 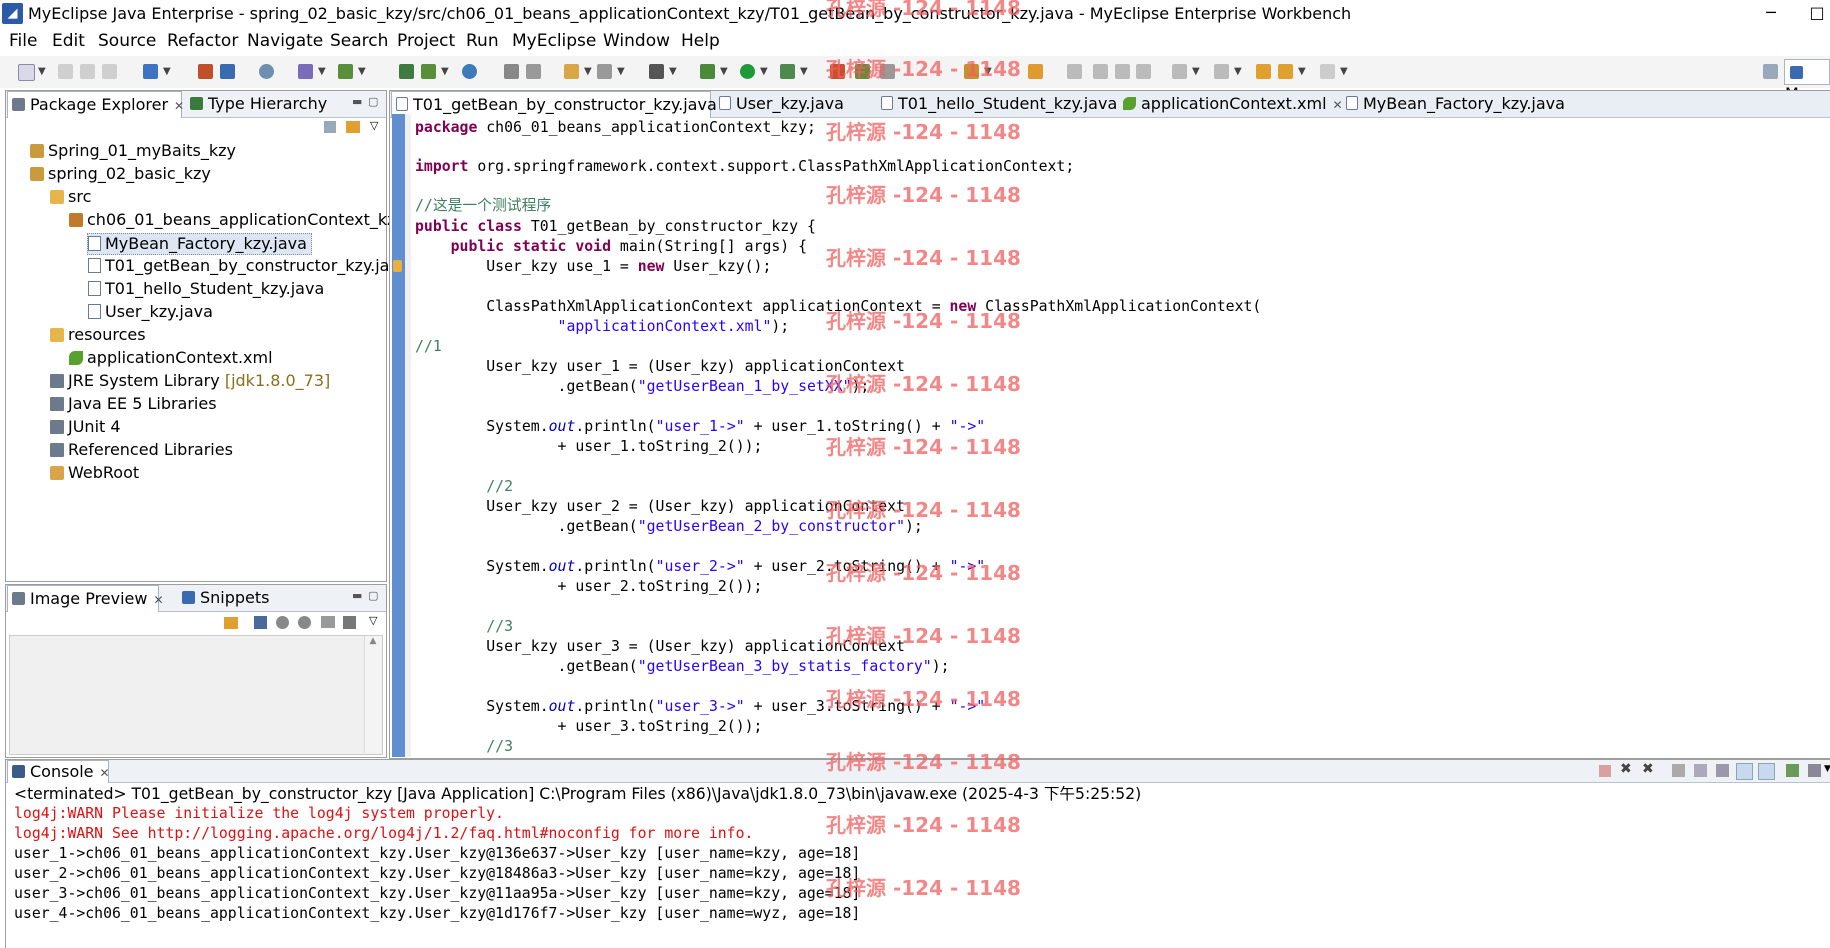 I want to click on new-icon, so click(x=26, y=72).